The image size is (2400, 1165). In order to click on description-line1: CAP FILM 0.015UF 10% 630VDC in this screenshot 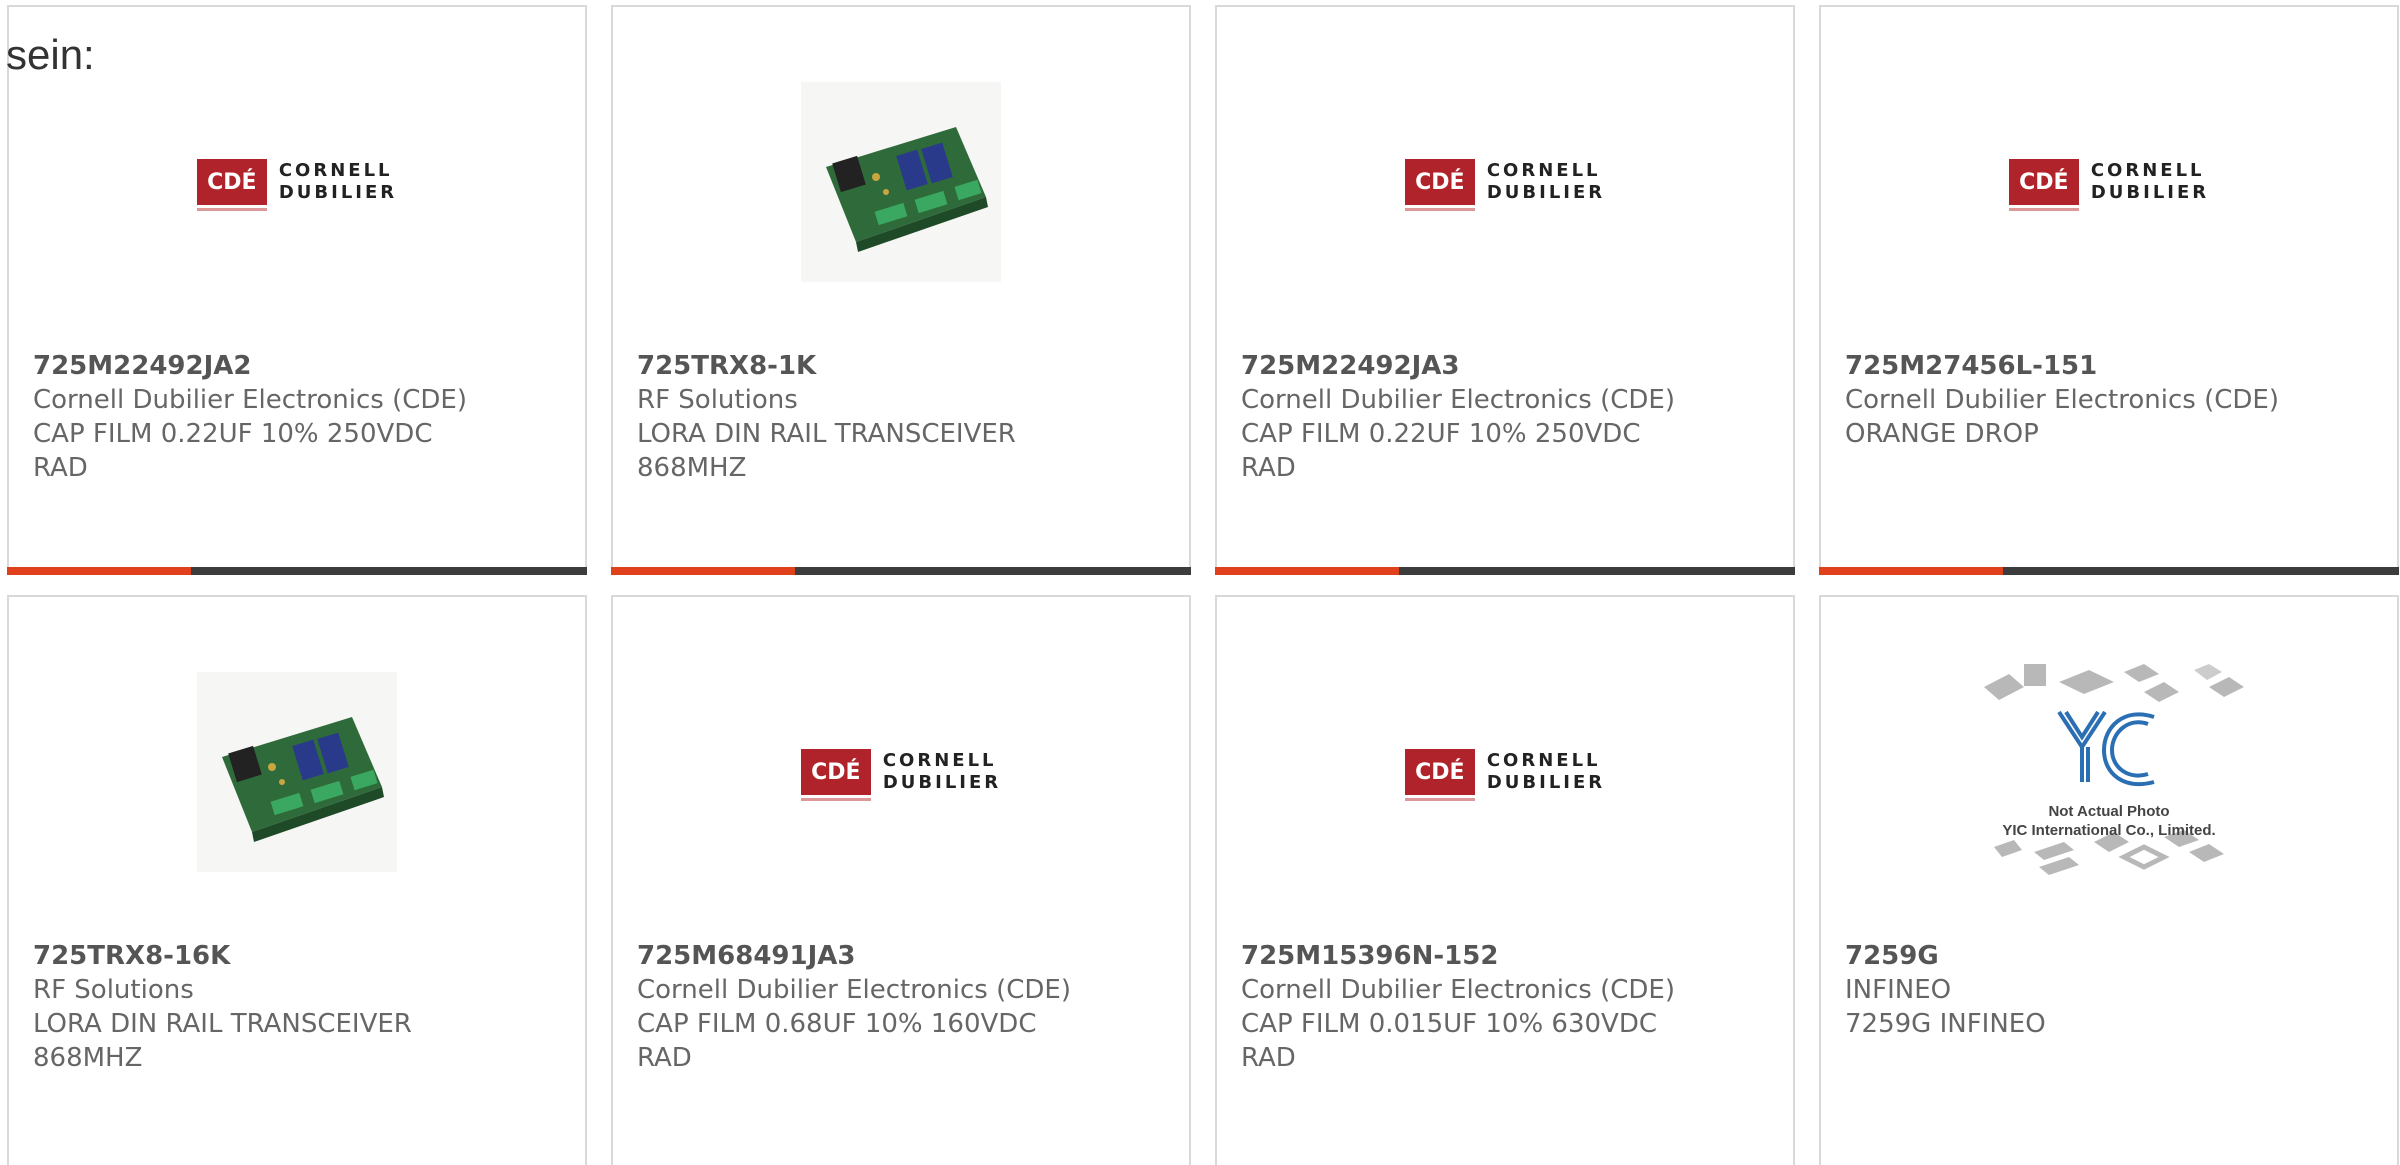, I will do `click(1449, 1024)`.